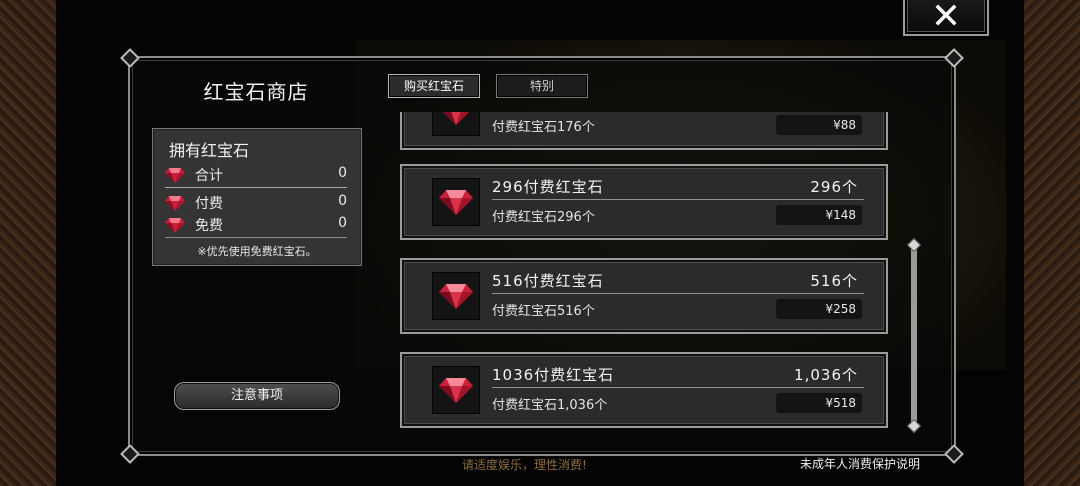 The image size is (1080, 486). Describe the element at coordinates (644, 131) in the screenshot. I see `product-item-176: 付费红宝石176个 ¥88` at that location.